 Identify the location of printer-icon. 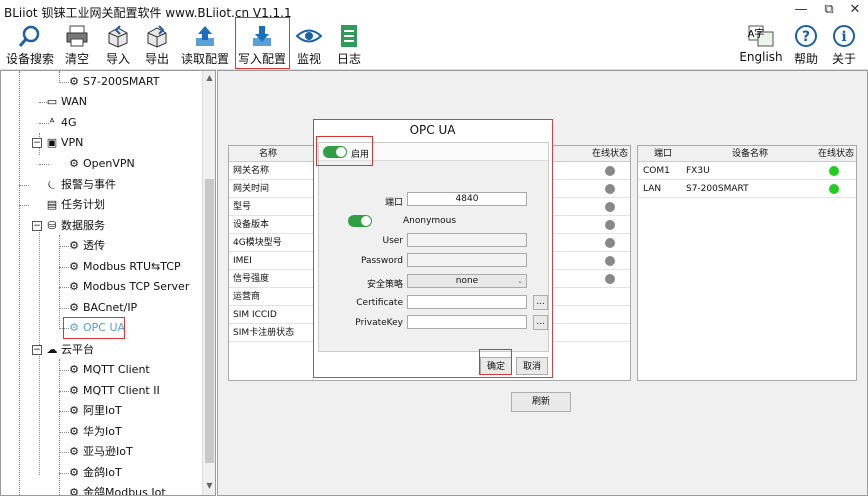
(77, 36).